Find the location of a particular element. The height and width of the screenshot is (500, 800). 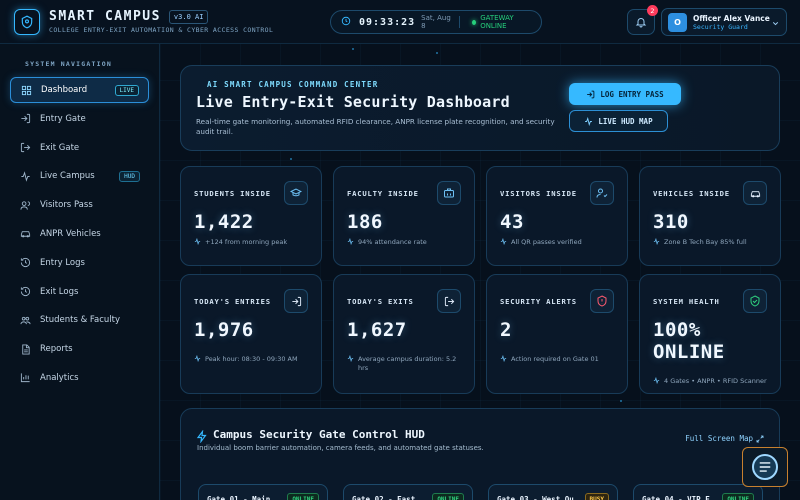

sidebar-item-students-faculty: Students & Faculty is located at coordinates (79, 320).